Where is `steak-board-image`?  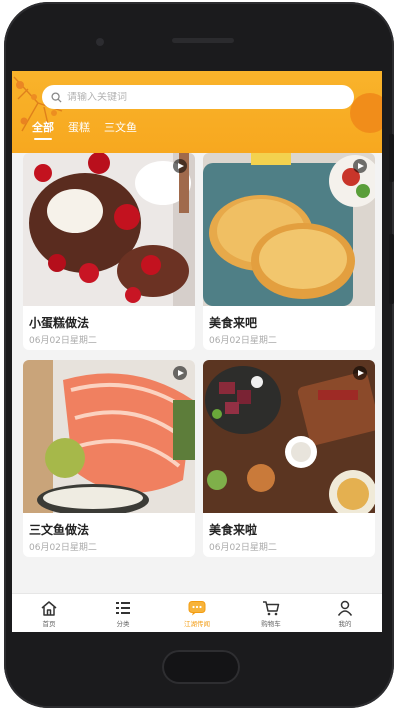
steak-board-image is located at coordinates (289, 436).